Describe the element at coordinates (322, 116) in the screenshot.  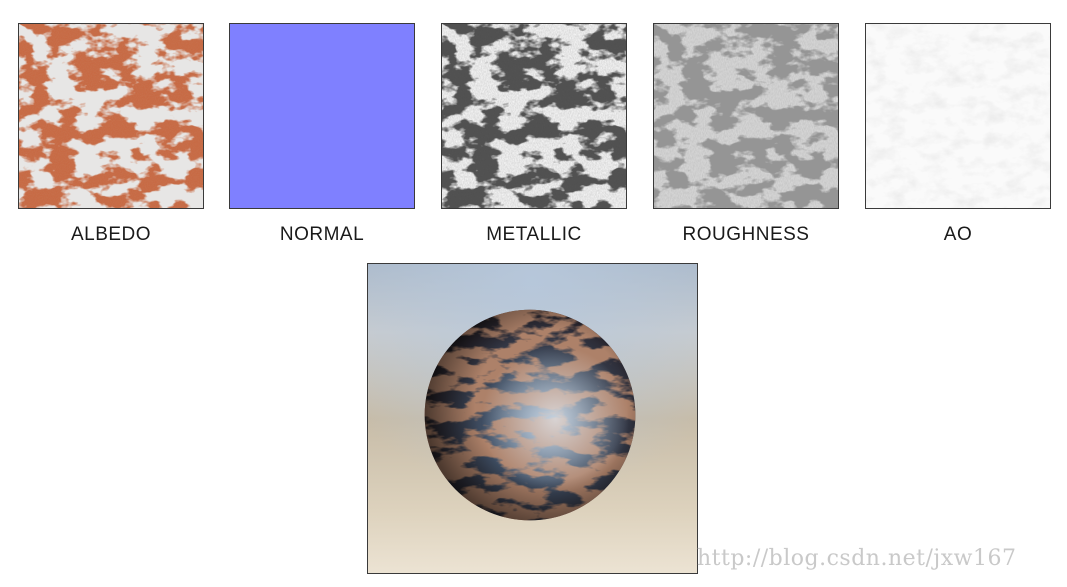
I see `normal-texture-image` at that location.